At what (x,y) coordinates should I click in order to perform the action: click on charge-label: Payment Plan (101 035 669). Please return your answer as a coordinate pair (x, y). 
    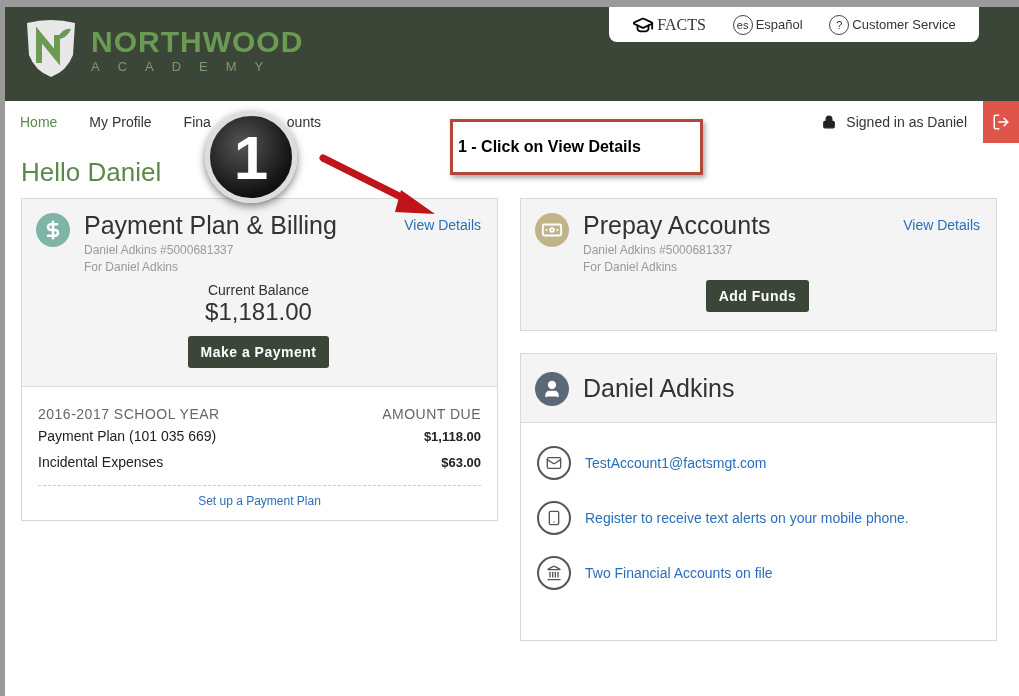
    Looking at the image, I should click on (127, 436).